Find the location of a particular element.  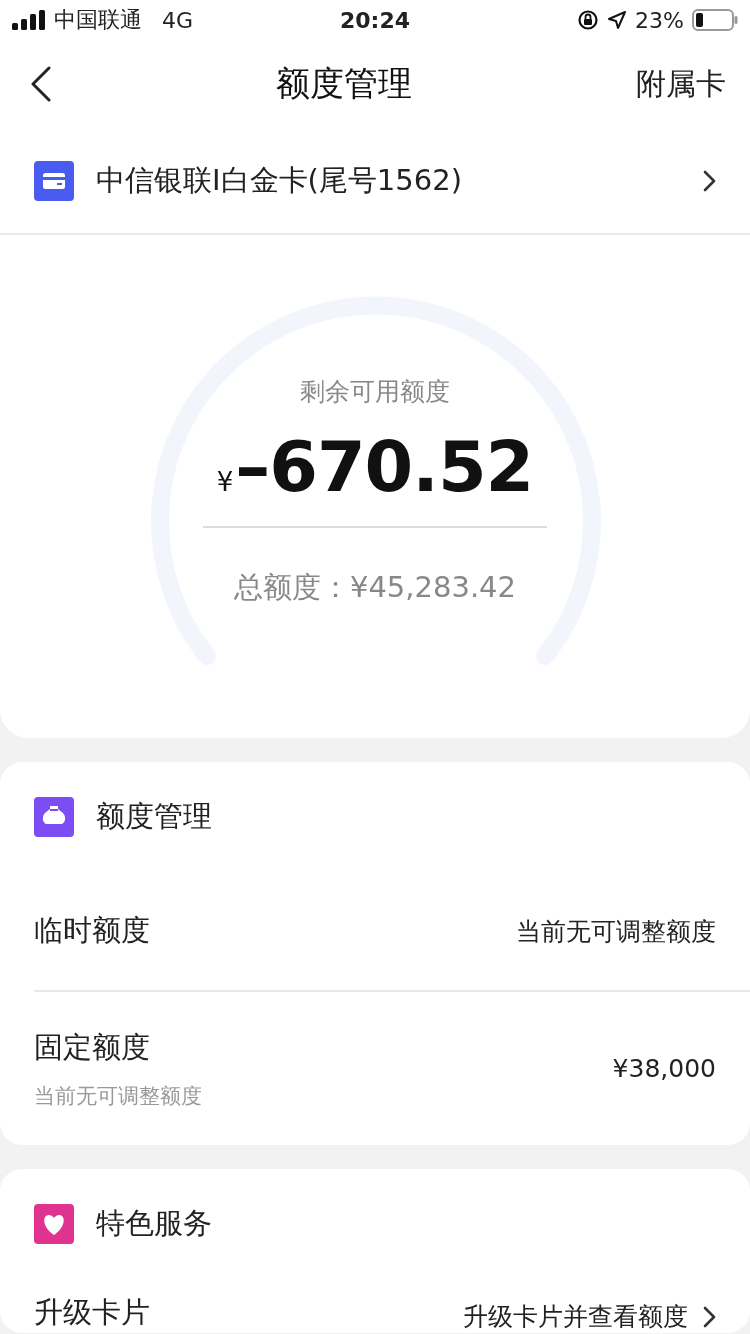

page-title: 额度管理 is located at coordinates (344, 83).